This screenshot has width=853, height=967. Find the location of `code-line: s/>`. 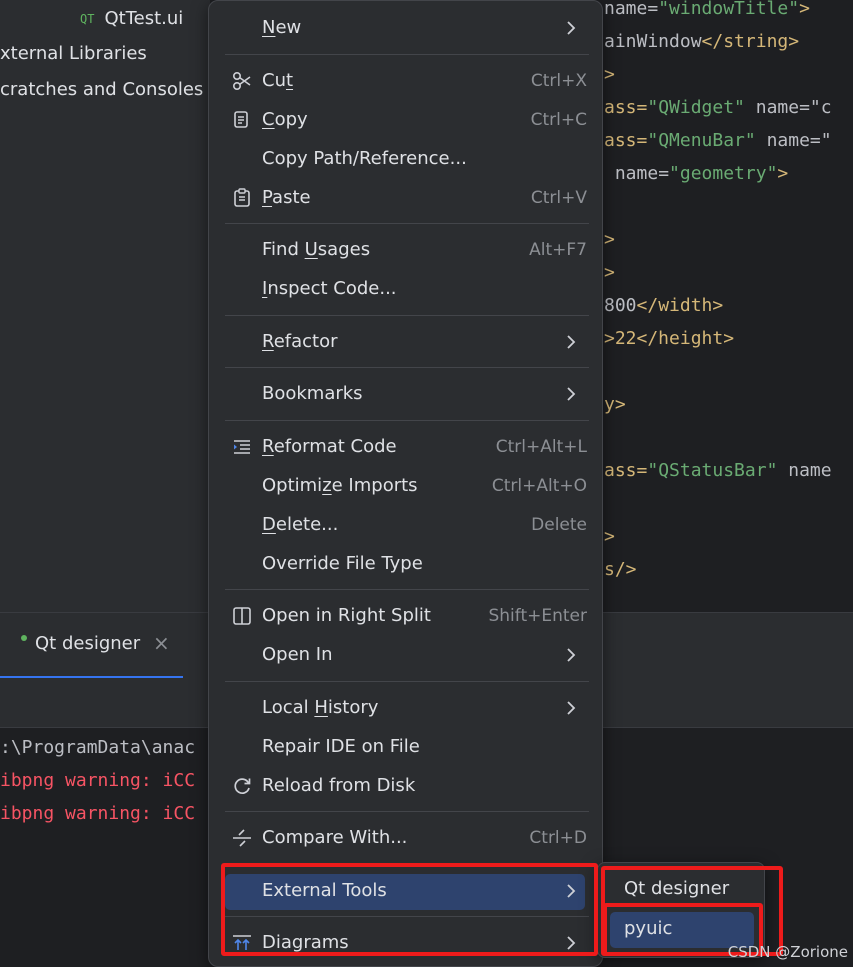

code-line: s/> is located at coordinates (620, 569).